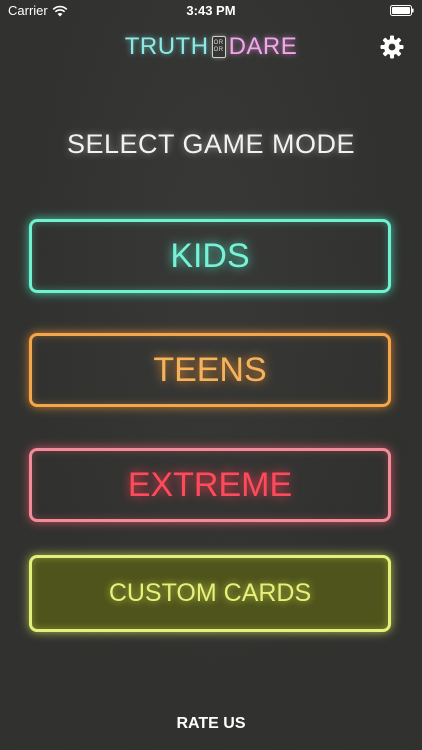 Image resolution: width=422 pixels, height=750 pixels. I want to click on extreme-mode-button: EXTREME, so click(210, 485).